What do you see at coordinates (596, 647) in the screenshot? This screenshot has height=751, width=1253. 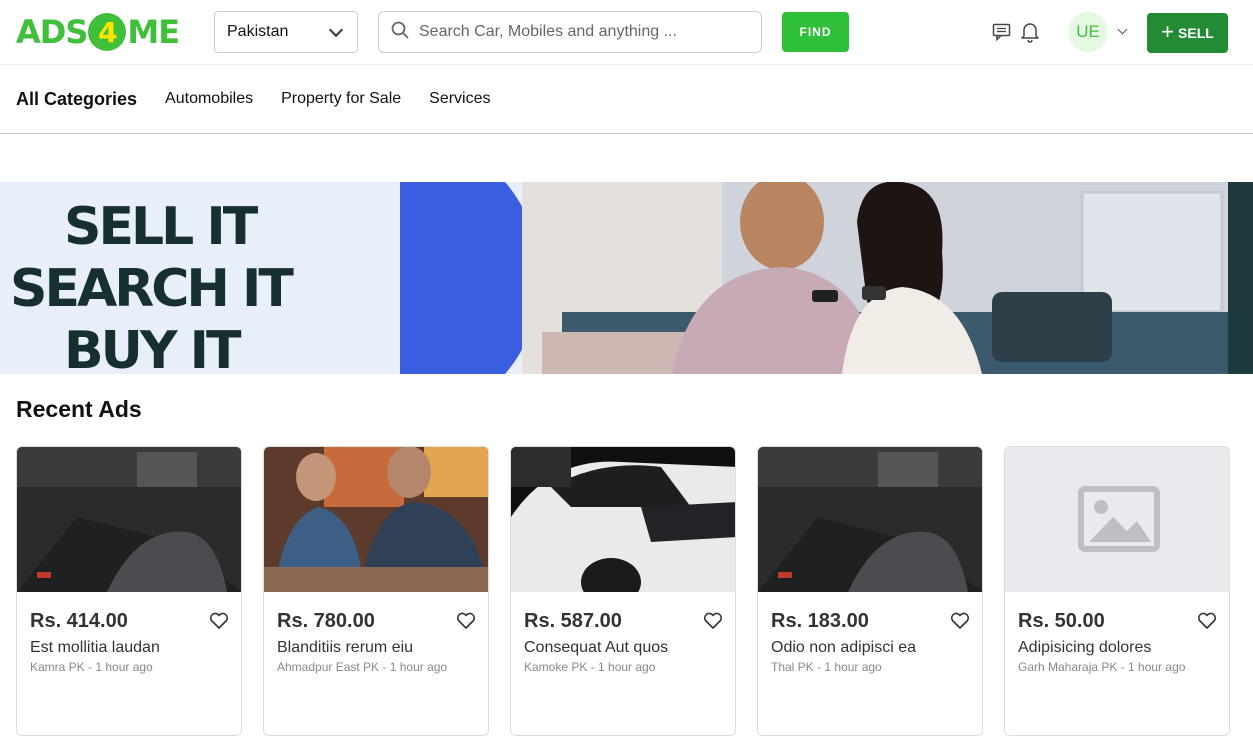 I see `ad-title: Consequat Aut quos` at bounding box center [596, 647].